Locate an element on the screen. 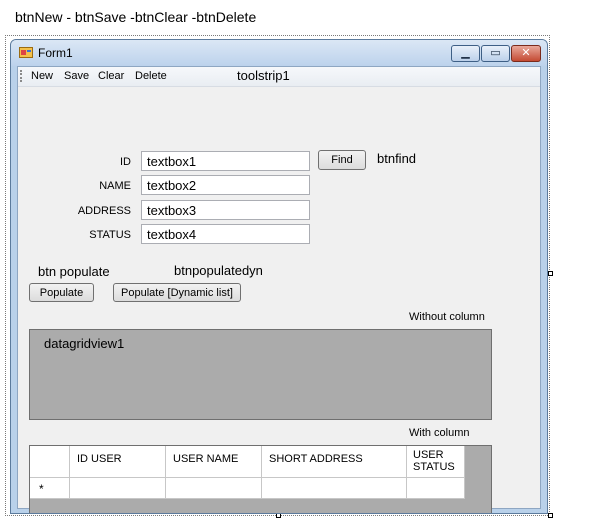  grid2-cell-user-status is located at coordinates (436, 488).